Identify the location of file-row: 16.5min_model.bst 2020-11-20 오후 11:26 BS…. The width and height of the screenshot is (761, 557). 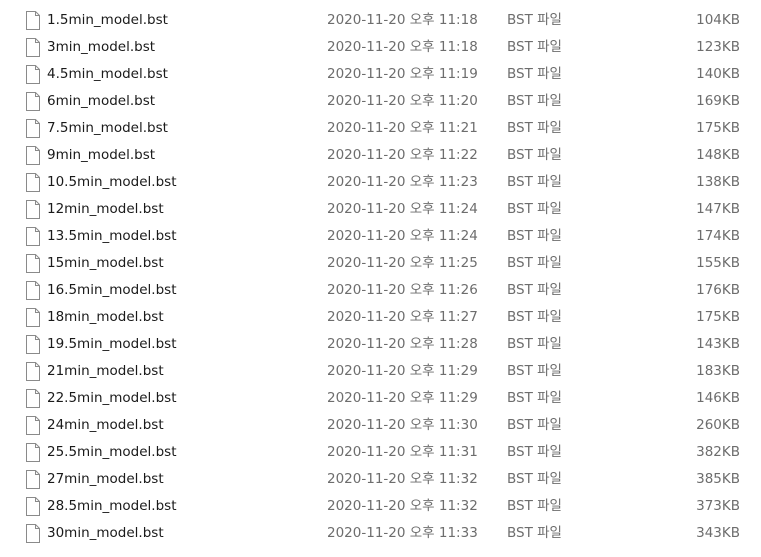
(380, 290).